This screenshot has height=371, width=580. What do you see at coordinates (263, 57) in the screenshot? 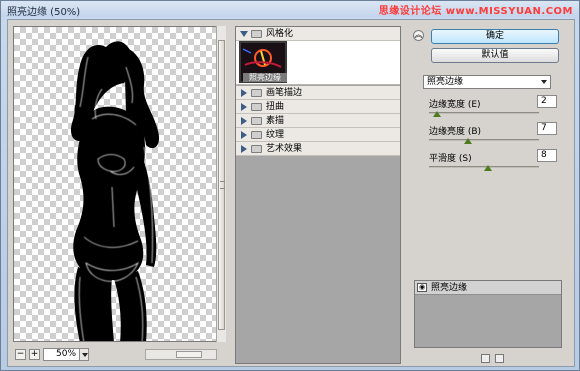
I see `thumbnail-image` at bounding box center [263, 57].